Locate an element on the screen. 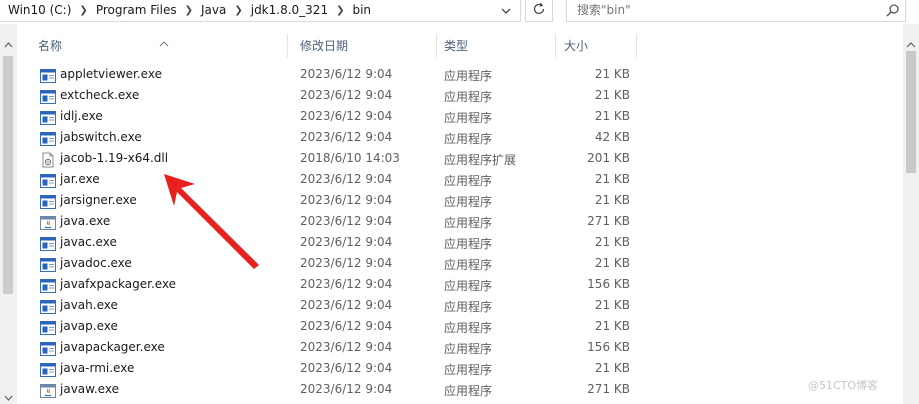 The height and width of the screenshot is (404, 919). file-row: java-rmi.exe 2023/6/12 9:04 应用程序 21 KB is located at coordinates (334, 369).